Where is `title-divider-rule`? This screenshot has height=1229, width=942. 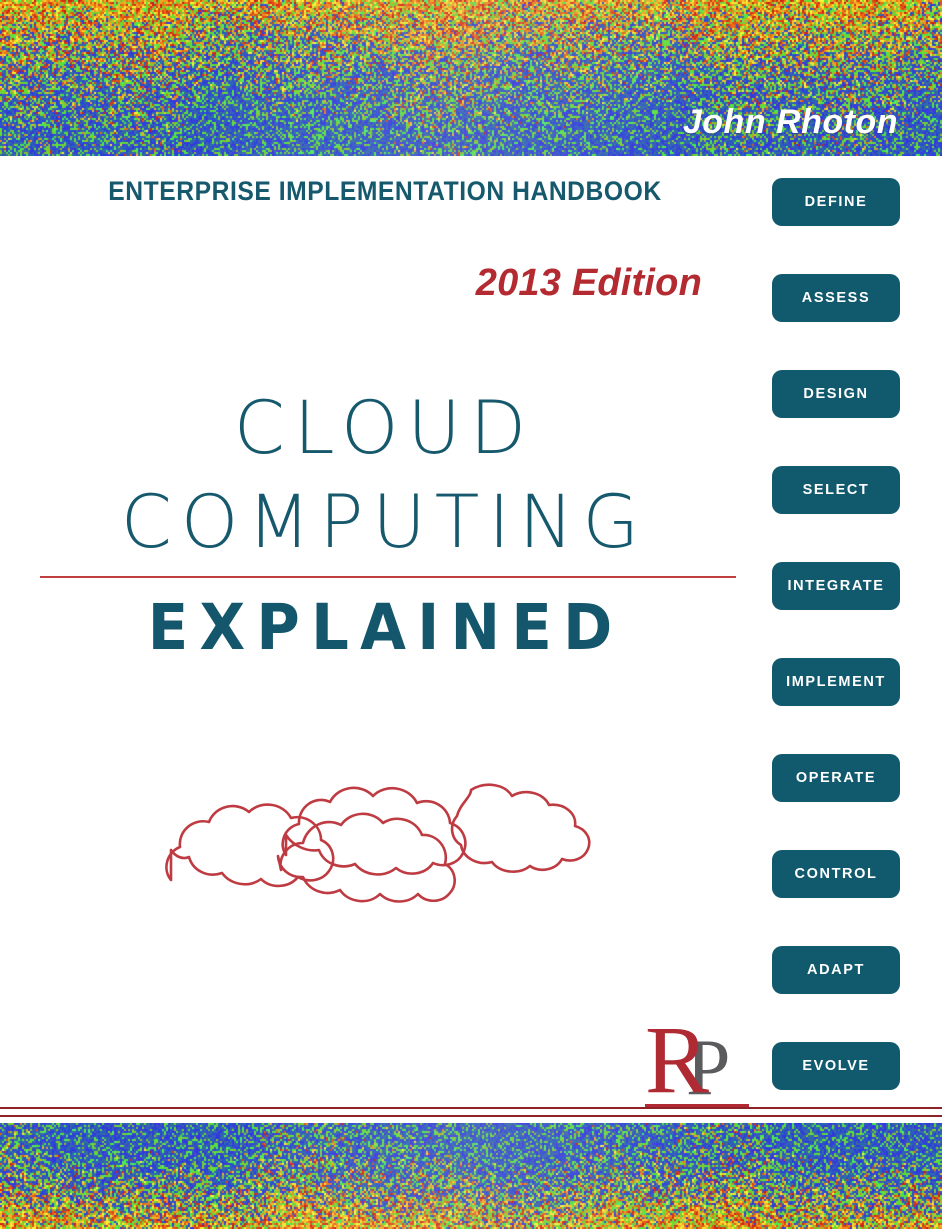 title-divider-rule is located at coordinates (388, 577).